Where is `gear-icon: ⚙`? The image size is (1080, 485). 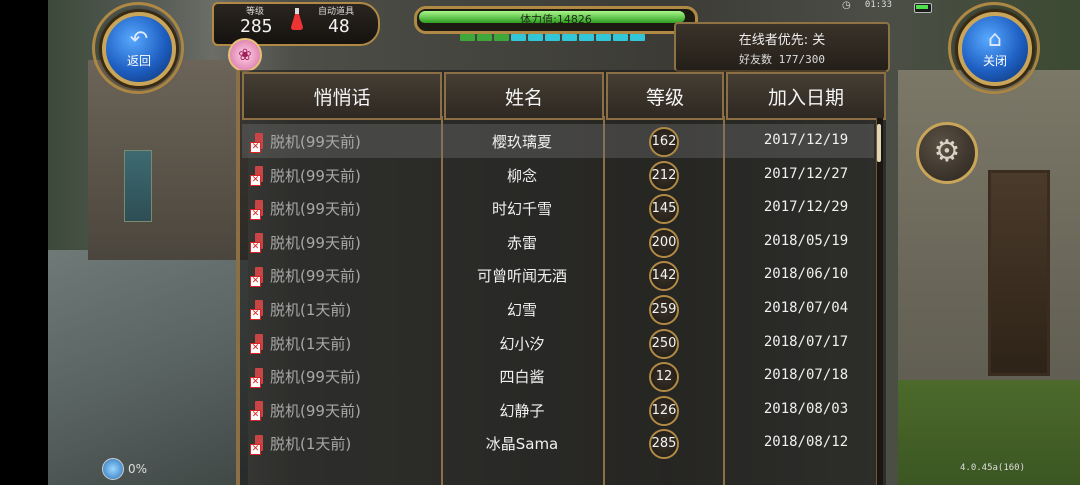 gear-icon: ⚙ is located at coordinates (947, 151).